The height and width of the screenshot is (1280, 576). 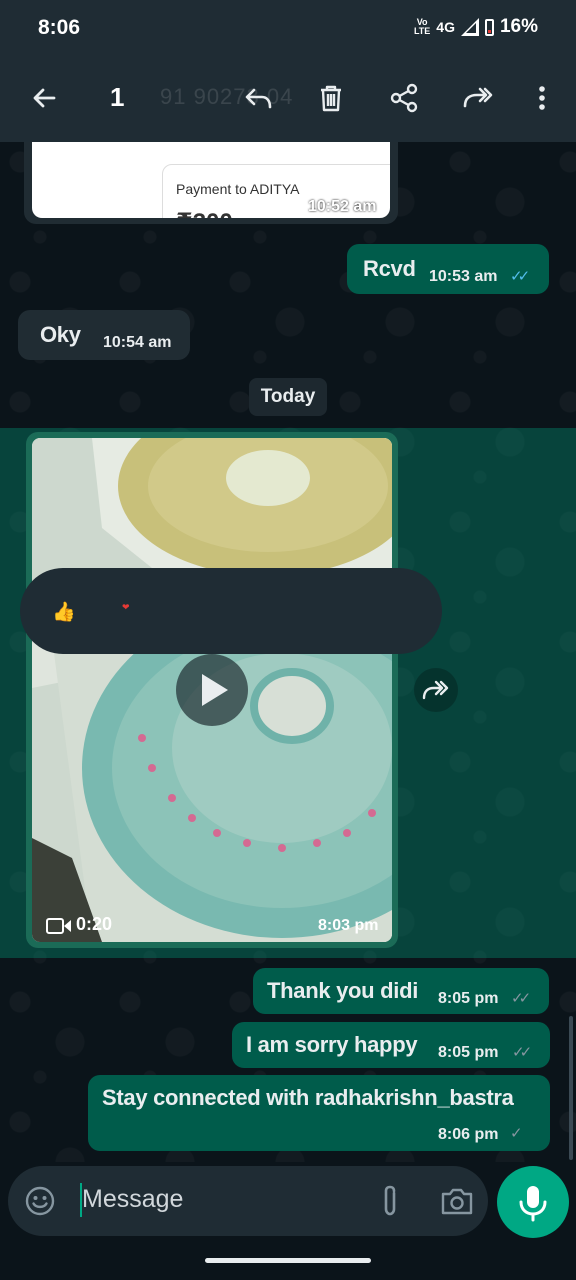 What do you see at coordinates (489, 27) in the screenshot?
I see `battery-icon` at bounding box center [489, 27].